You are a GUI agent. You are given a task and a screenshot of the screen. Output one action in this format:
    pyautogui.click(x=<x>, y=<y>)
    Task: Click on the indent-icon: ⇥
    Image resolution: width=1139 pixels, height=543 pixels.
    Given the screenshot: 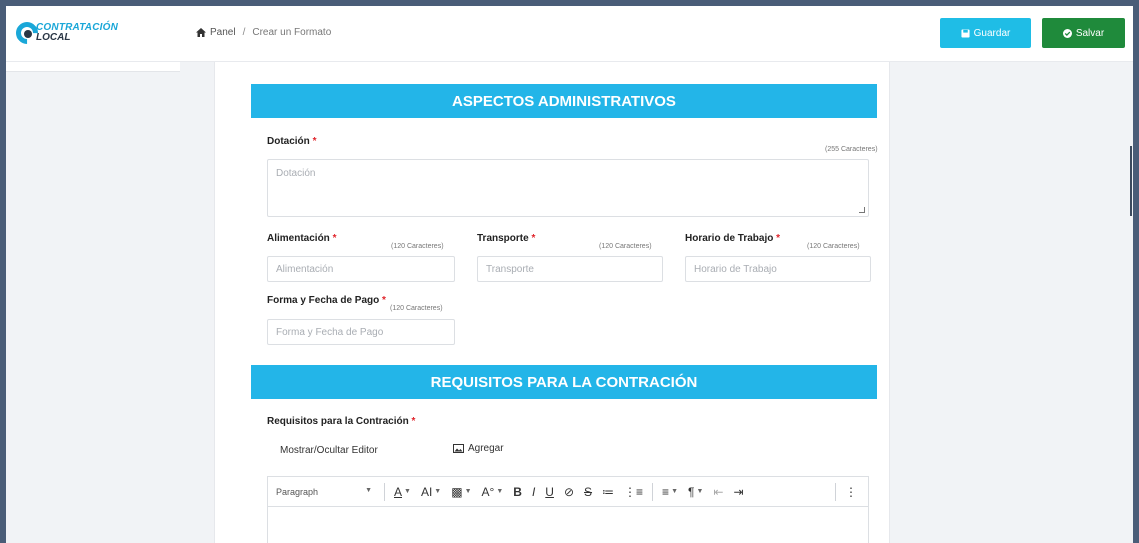 What is the action you would take?
    pyautogui.click(x=738, y=491)
    